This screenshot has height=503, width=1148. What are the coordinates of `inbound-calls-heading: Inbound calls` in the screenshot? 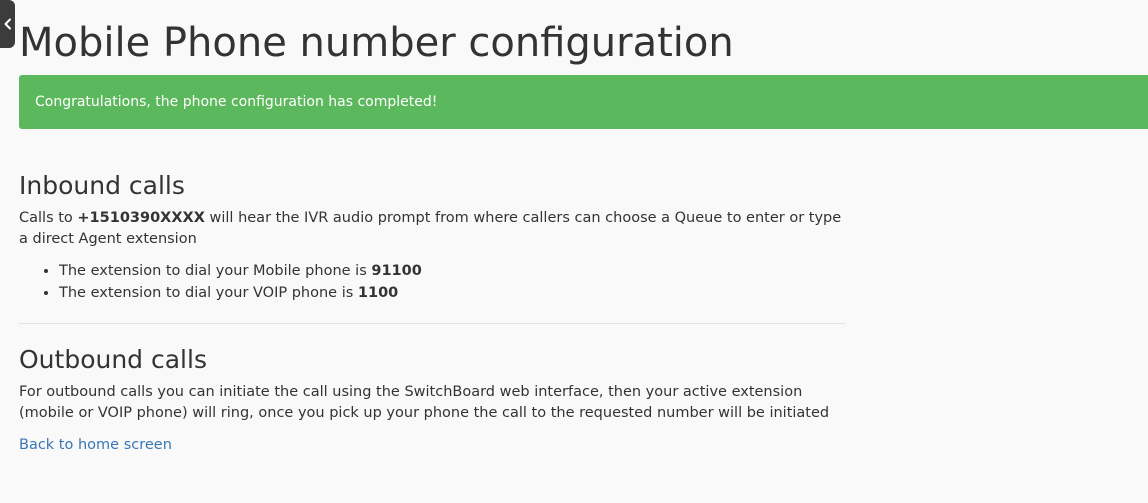 It's located at (102, 185).